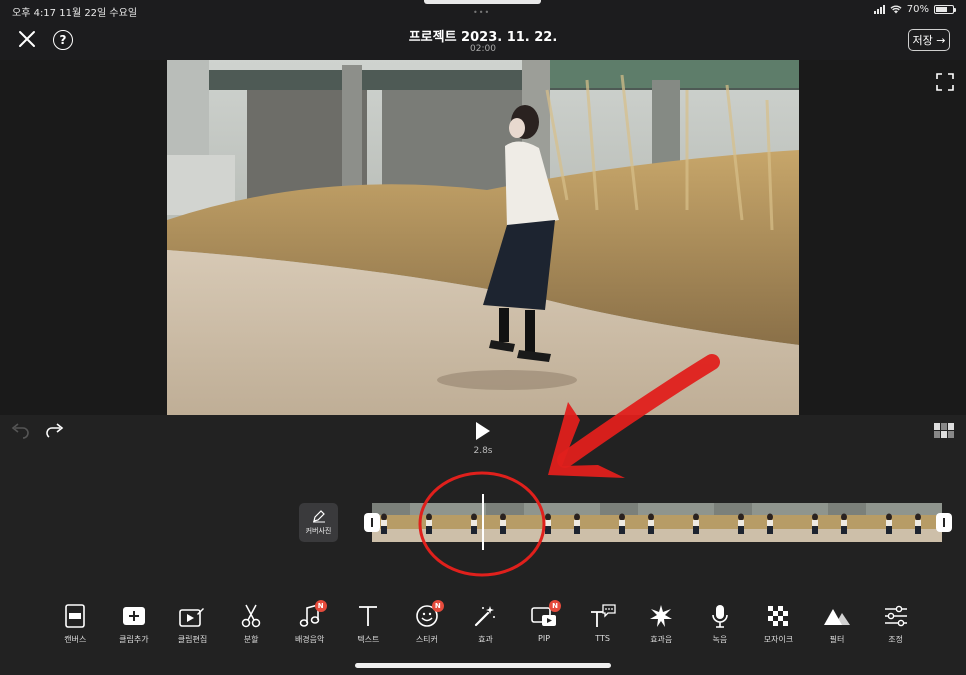 The width and height of the screenshot is (966, 675). Describe the element at coordinates (372, 522) in the screenshot. I see `trim-handle-left` at that location.